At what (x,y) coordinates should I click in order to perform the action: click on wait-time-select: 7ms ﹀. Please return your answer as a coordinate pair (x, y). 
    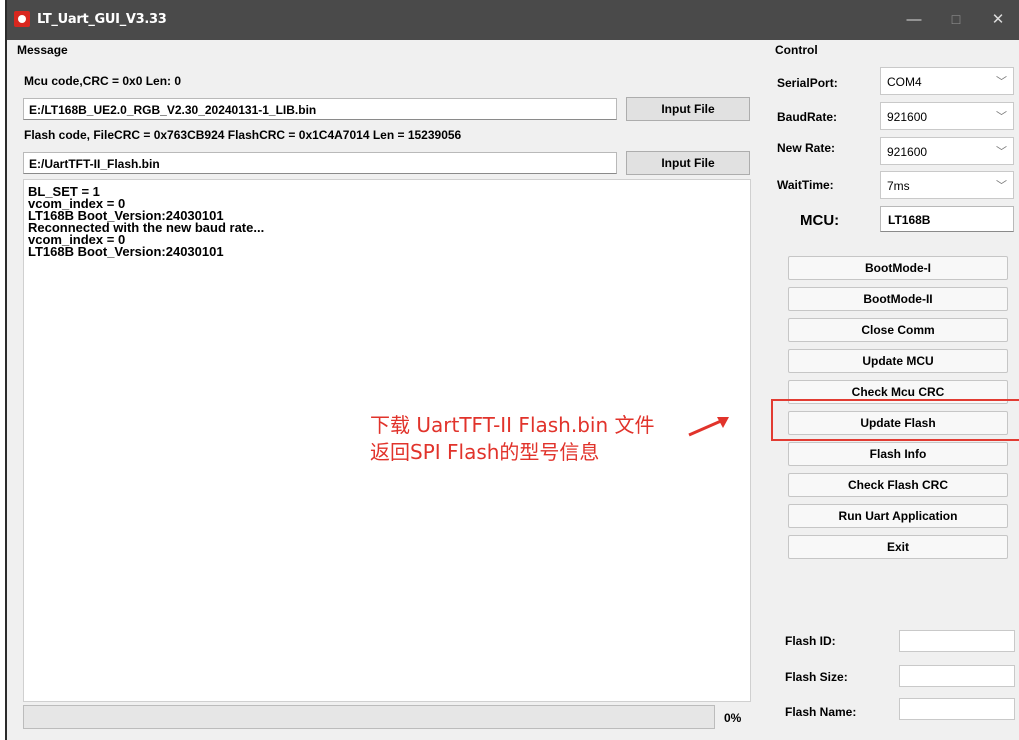
    Looking at the image, I should click on (947, 185).